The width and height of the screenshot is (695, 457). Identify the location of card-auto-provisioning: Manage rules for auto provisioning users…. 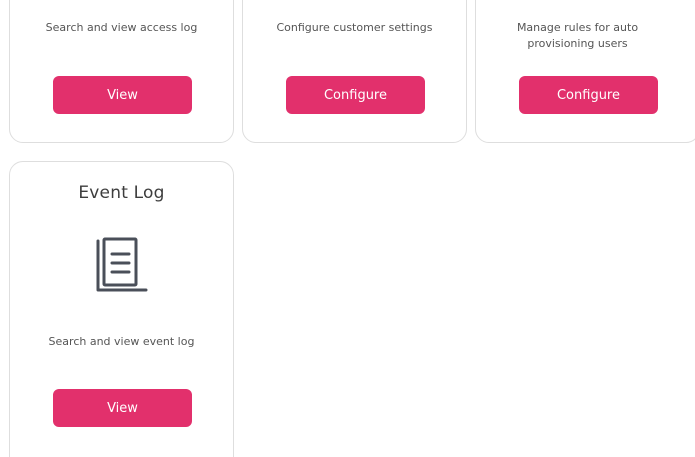
(585, 71).